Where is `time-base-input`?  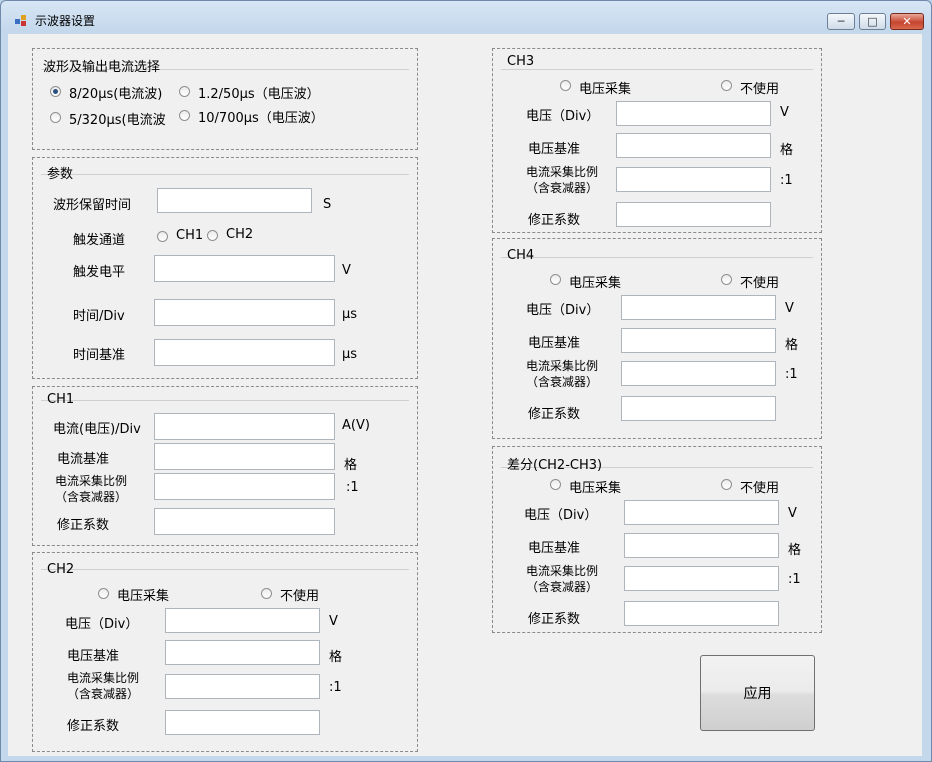 time-base-input is located at coordinates (244, 352).